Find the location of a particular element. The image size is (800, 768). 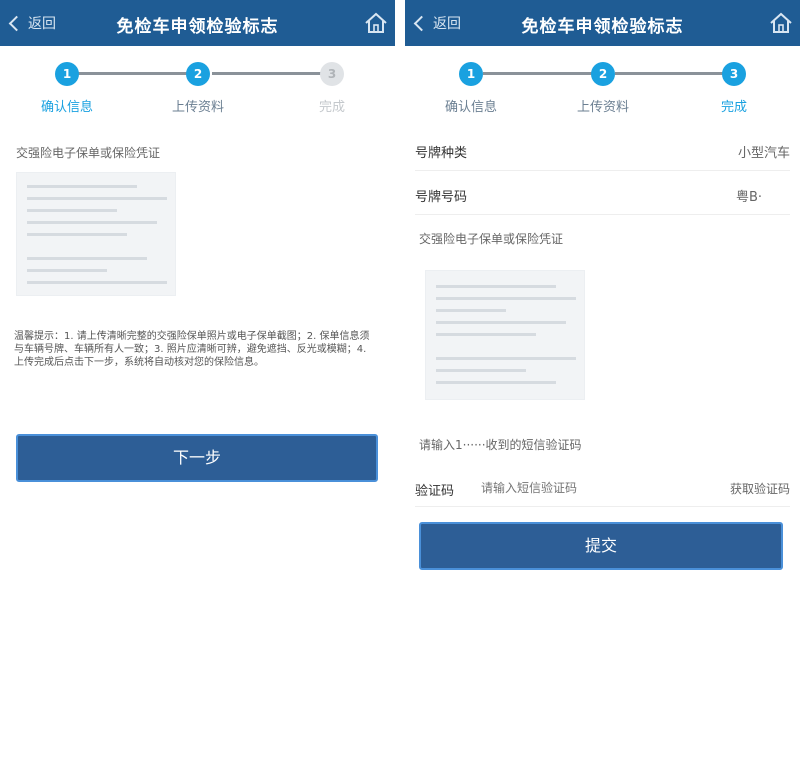

next-button: 下一步 is located at coordinates (197, 458).